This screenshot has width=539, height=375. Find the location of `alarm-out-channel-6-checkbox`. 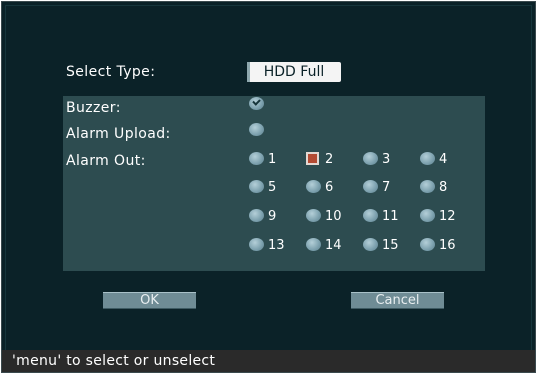

alarm-out-channel-6-checkbox is located at coordinates (313, 186).